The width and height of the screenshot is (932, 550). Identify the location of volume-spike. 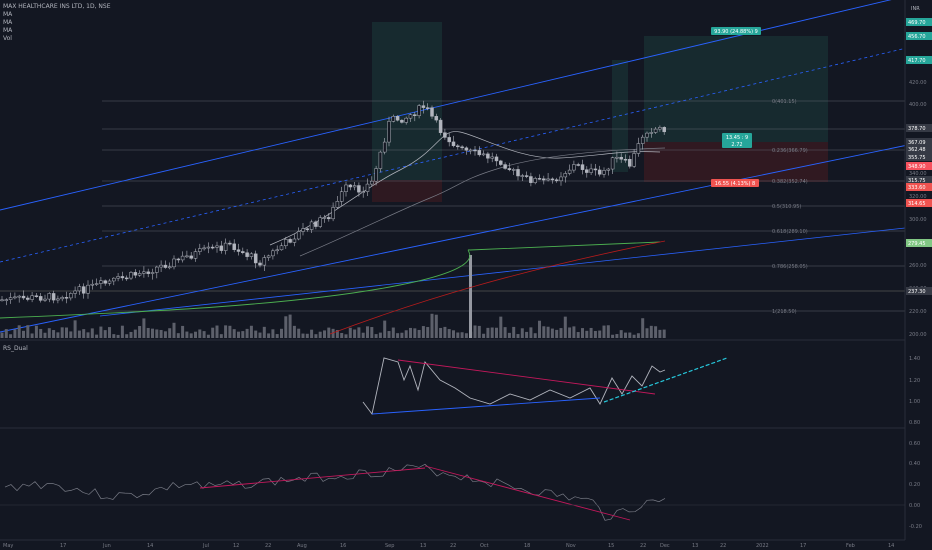
(470, 296).